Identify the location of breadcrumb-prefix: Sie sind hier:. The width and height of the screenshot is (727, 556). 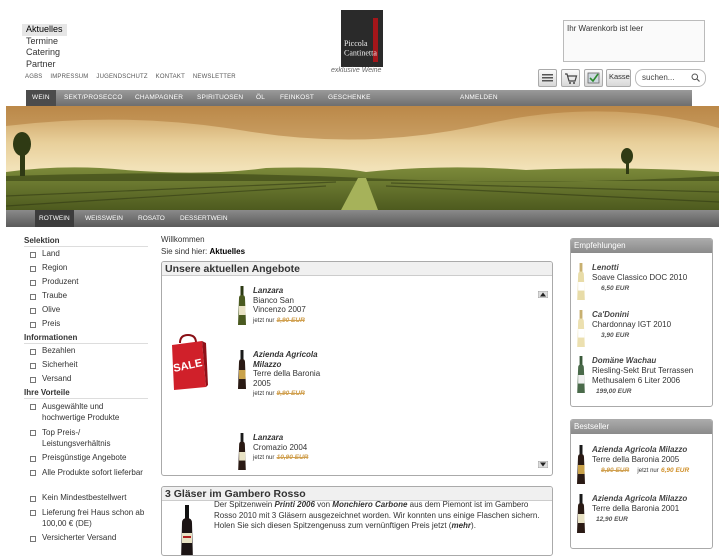
(184, 251).